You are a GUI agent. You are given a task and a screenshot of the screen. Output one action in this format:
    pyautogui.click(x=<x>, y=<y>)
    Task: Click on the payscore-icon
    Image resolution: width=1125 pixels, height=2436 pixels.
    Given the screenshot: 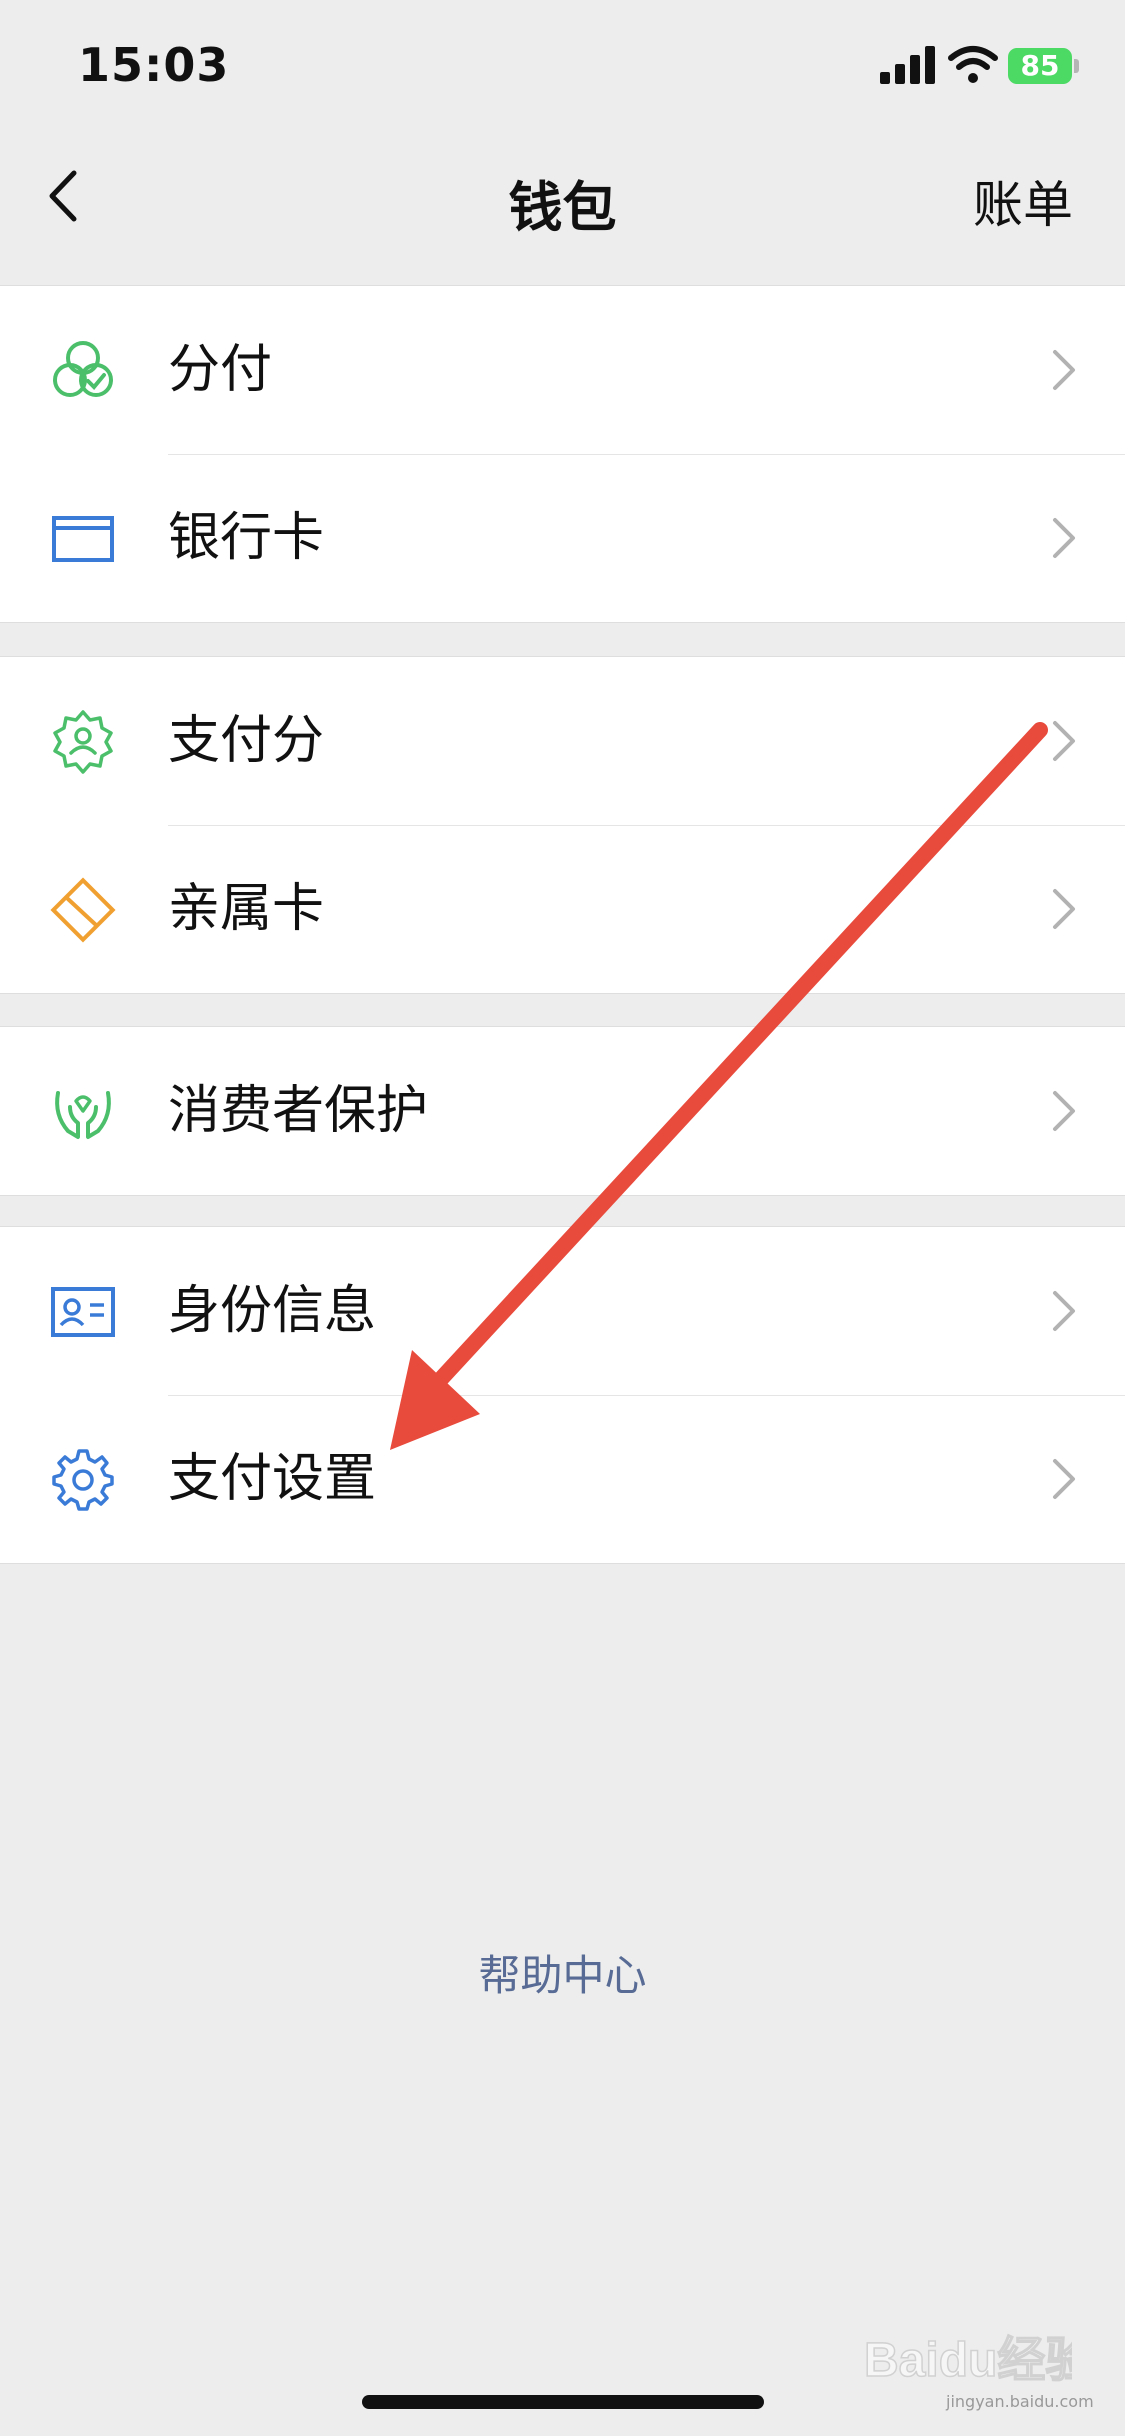 What is the action you would take?
    pyautogui.click(x=83, y=742)
    